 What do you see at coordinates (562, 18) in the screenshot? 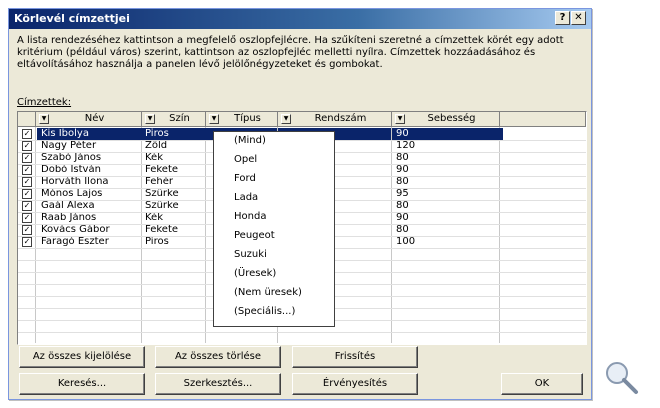
I see `help-button: ?` at bounding box center [562, 18].